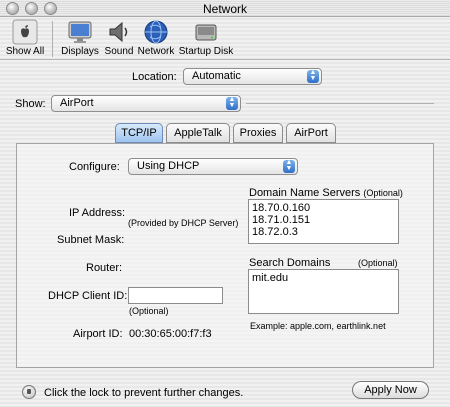 This screenshot has height=407, width=450. I want to click on toolbar-startup-disk: Startup Disk, so click(206, 38).